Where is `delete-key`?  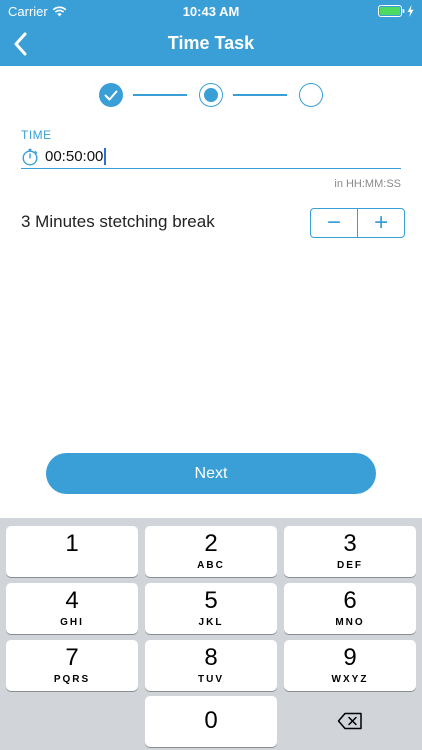
delete-key is located at coordinates (350, 720).